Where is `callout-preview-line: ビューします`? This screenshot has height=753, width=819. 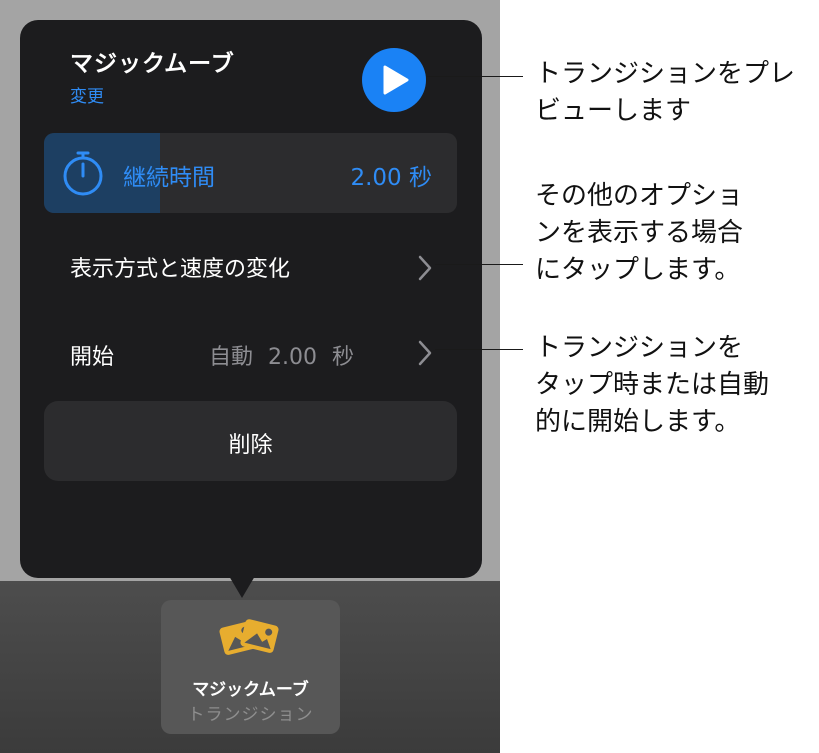 callout-preview-line: ビューします is located at coordinates (613, 111).